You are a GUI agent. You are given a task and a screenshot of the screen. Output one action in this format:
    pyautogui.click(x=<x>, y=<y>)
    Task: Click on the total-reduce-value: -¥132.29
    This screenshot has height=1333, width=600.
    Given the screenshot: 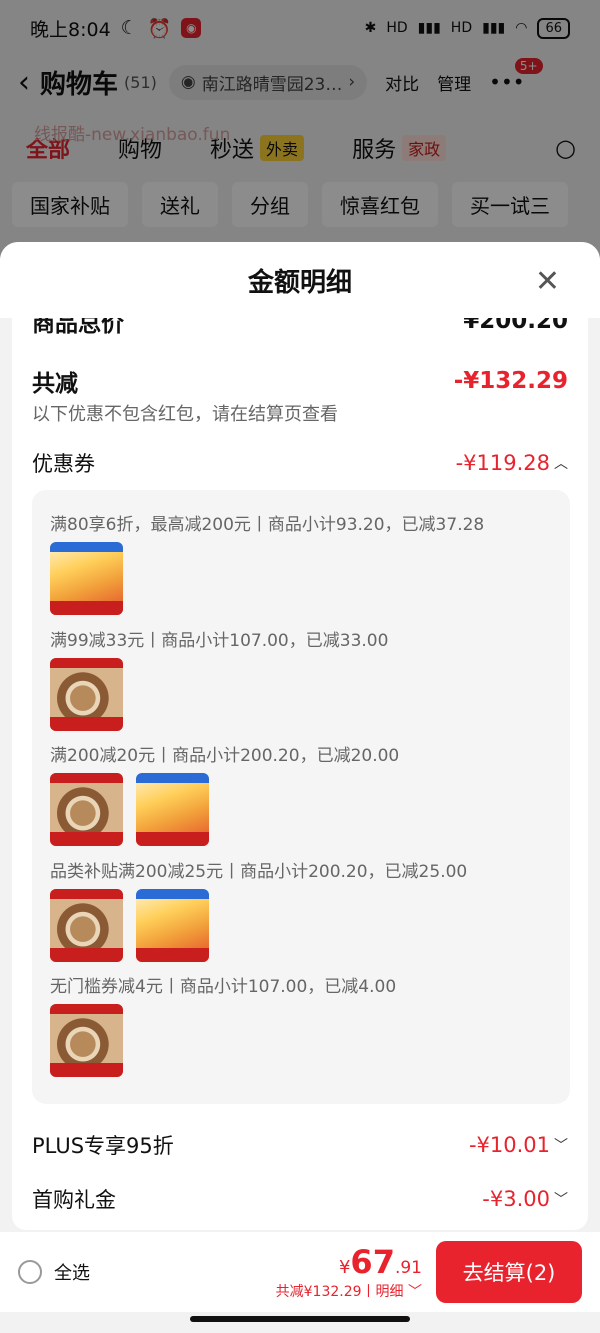 What is the action you would take?
    pyautogui.click(x=510, y=381)
    